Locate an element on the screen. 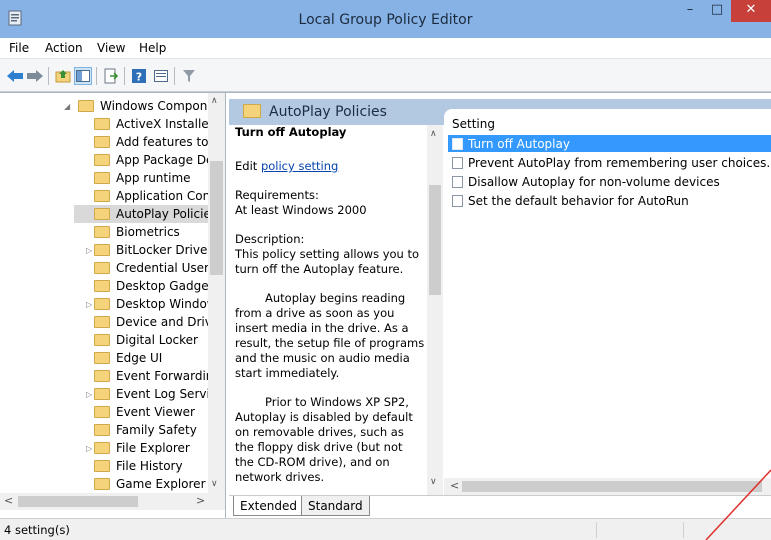 This screenshot has height=540, width=771. title-bar: Local Group Policy Editor – □ ✕ is located at coordinates (385, 19).